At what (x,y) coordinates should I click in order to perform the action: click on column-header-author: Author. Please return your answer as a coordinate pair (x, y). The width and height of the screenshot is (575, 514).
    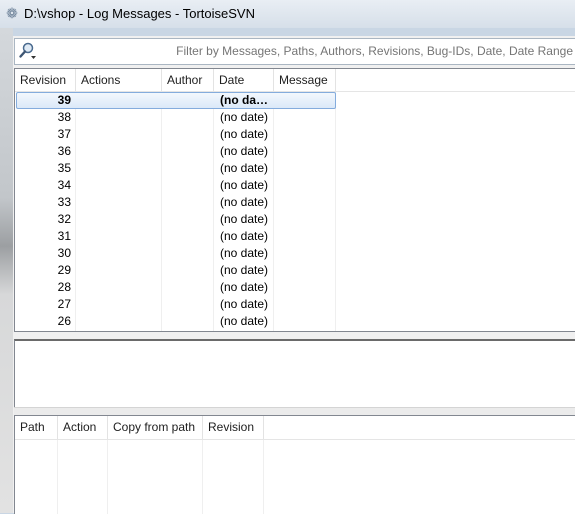
    Looking at the image, I should click on (188, 80).